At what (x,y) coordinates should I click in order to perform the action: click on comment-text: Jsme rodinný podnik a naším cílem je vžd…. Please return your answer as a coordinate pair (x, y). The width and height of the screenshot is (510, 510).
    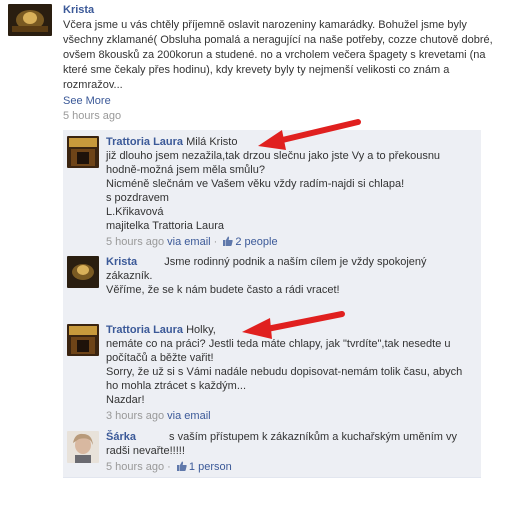
    Looking at the image, I should click on (266, 269).